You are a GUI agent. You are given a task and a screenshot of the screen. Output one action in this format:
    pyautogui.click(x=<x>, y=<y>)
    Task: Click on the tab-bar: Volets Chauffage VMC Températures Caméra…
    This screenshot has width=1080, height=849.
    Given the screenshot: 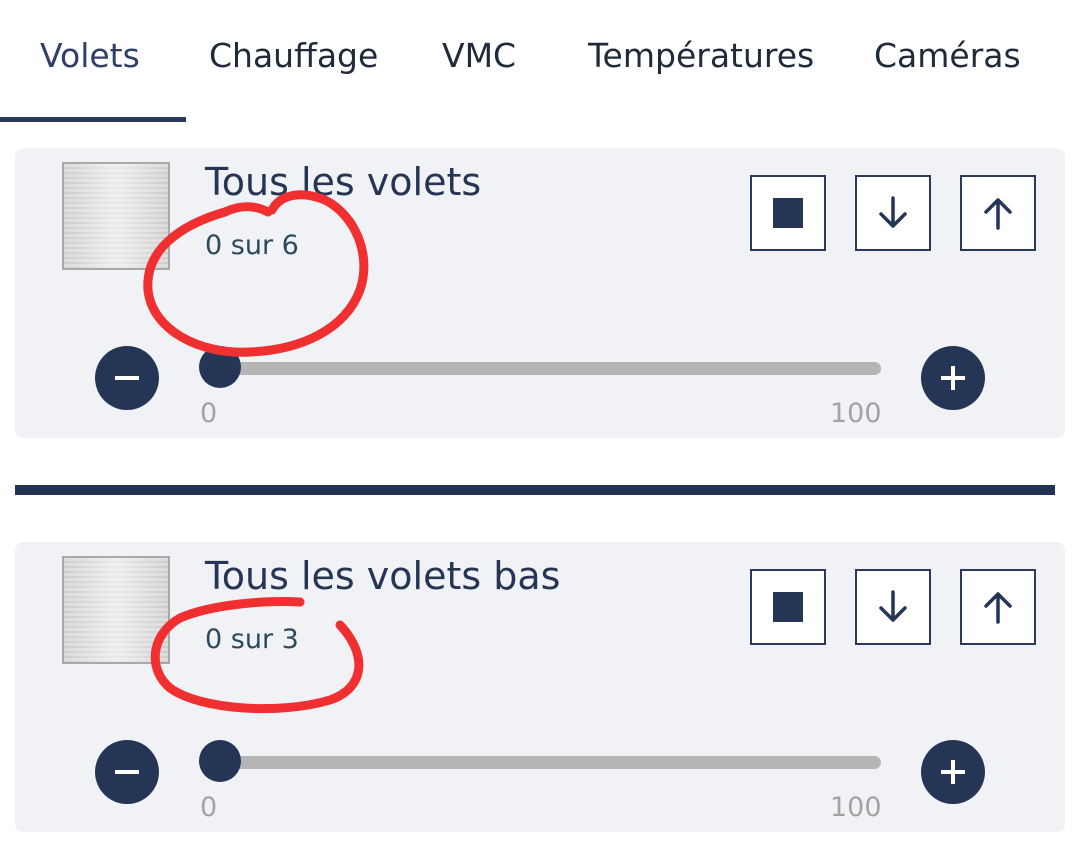 What is the action you would take?
    pyautogui.click(x=540, y=61)
    